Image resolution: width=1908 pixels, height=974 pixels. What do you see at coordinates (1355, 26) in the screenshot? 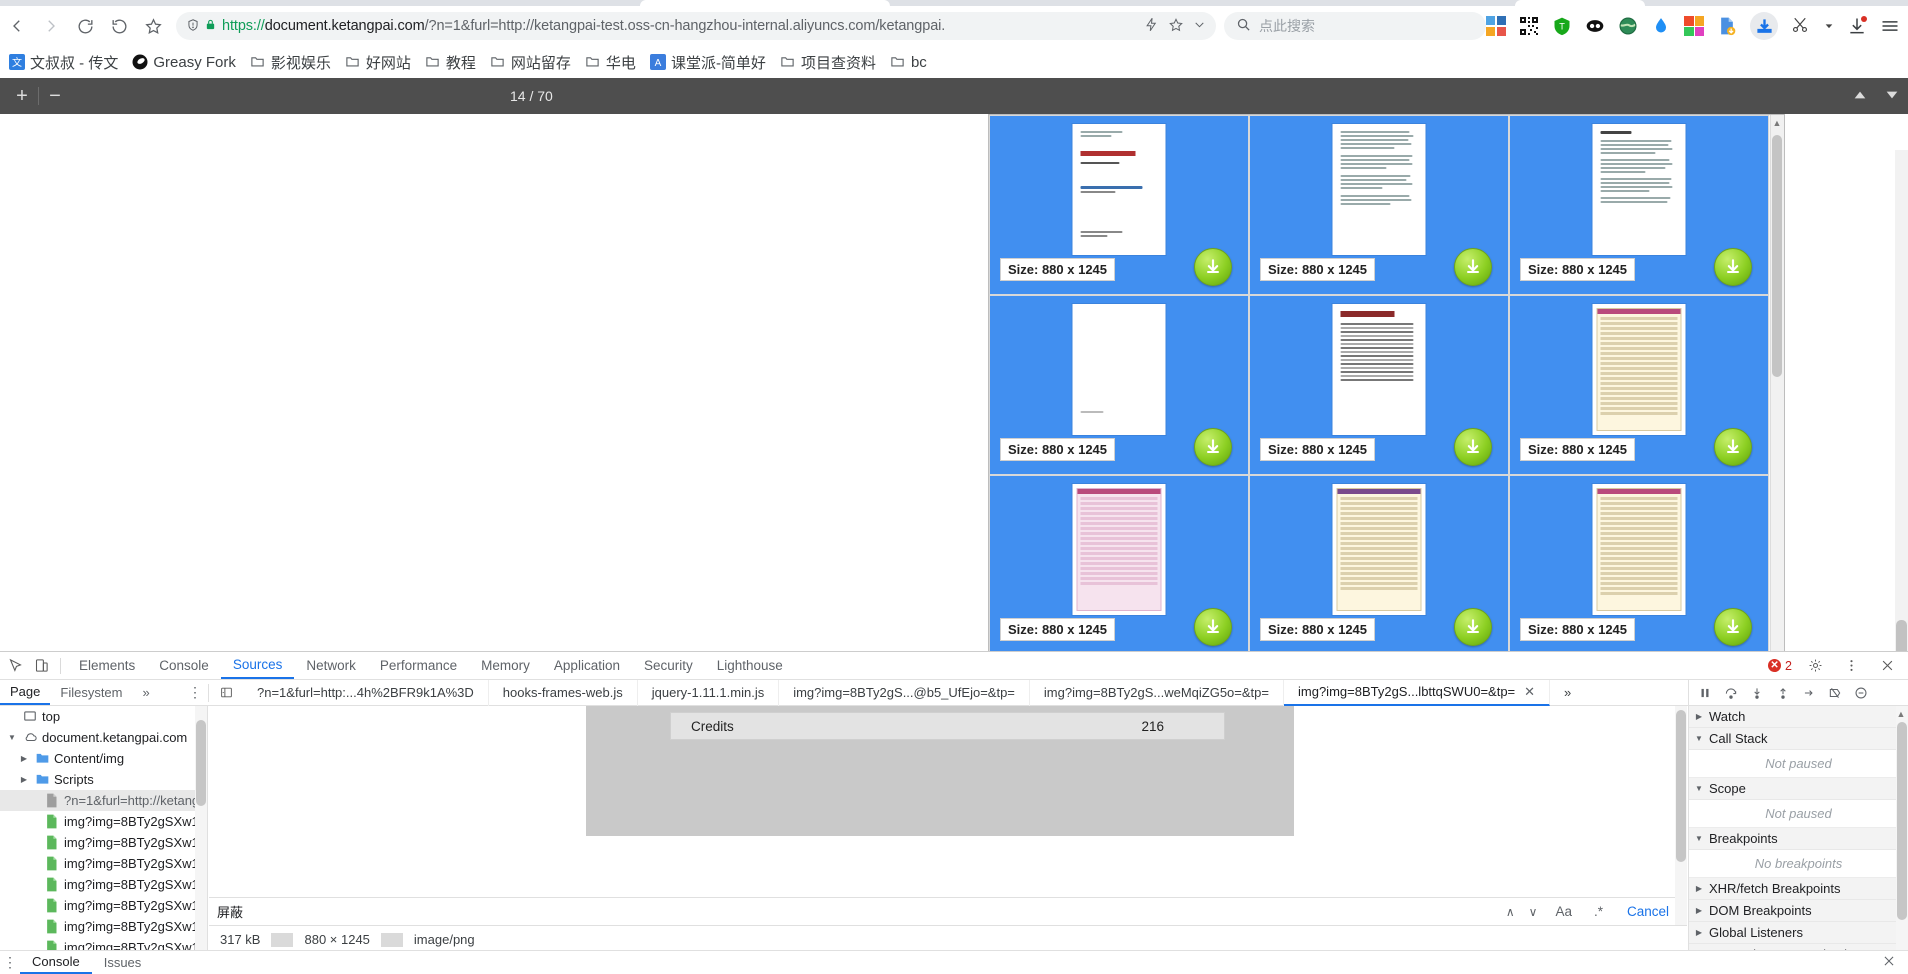
I see `search-input: 点此搜索` at bounding box center [1355, 26].